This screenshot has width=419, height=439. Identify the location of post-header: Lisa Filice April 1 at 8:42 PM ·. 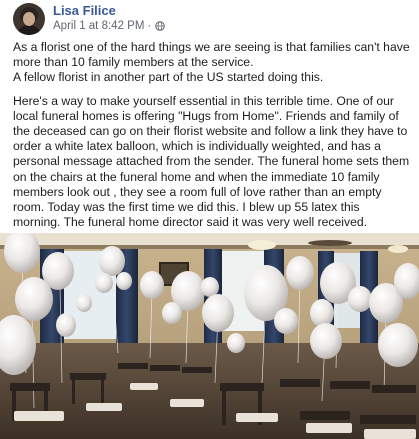
(209, 19).